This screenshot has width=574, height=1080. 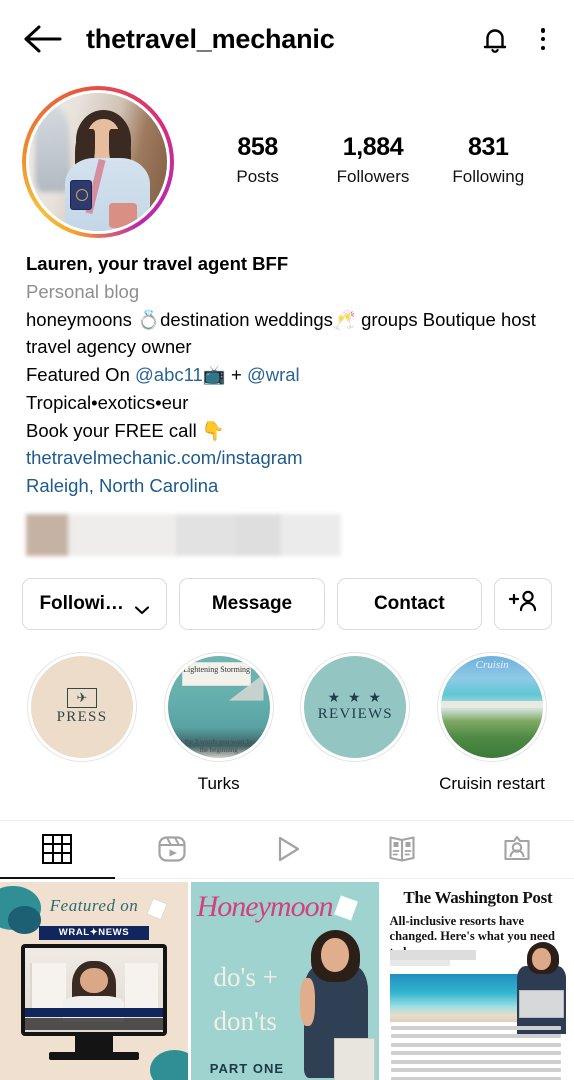 What do you see at coordinates (43, 39) in the screenshot?
I see `back-arrow-icon` at bounding box center [43, 39].